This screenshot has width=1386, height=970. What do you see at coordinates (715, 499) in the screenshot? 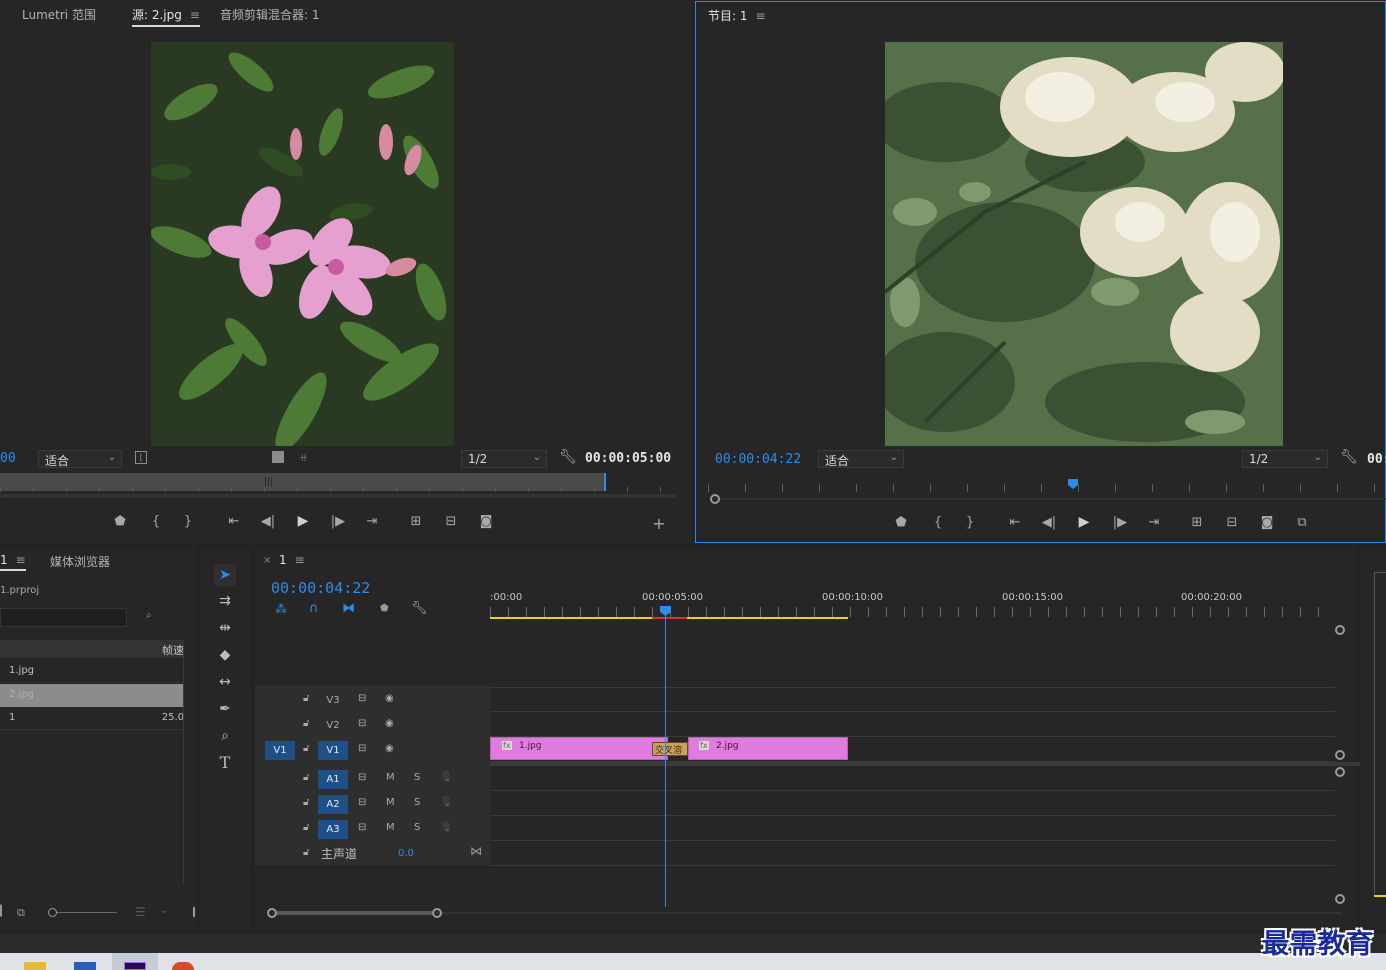
I see `program-scroll-handle` at bounding box center [715, 499].